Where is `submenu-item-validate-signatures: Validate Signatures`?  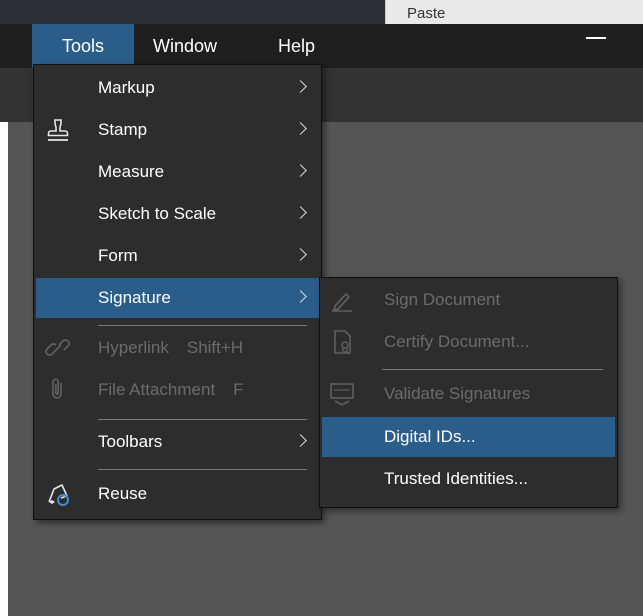
submenu-item-validate-signatures: Validate Signatures is located at coordinates (468, 394).